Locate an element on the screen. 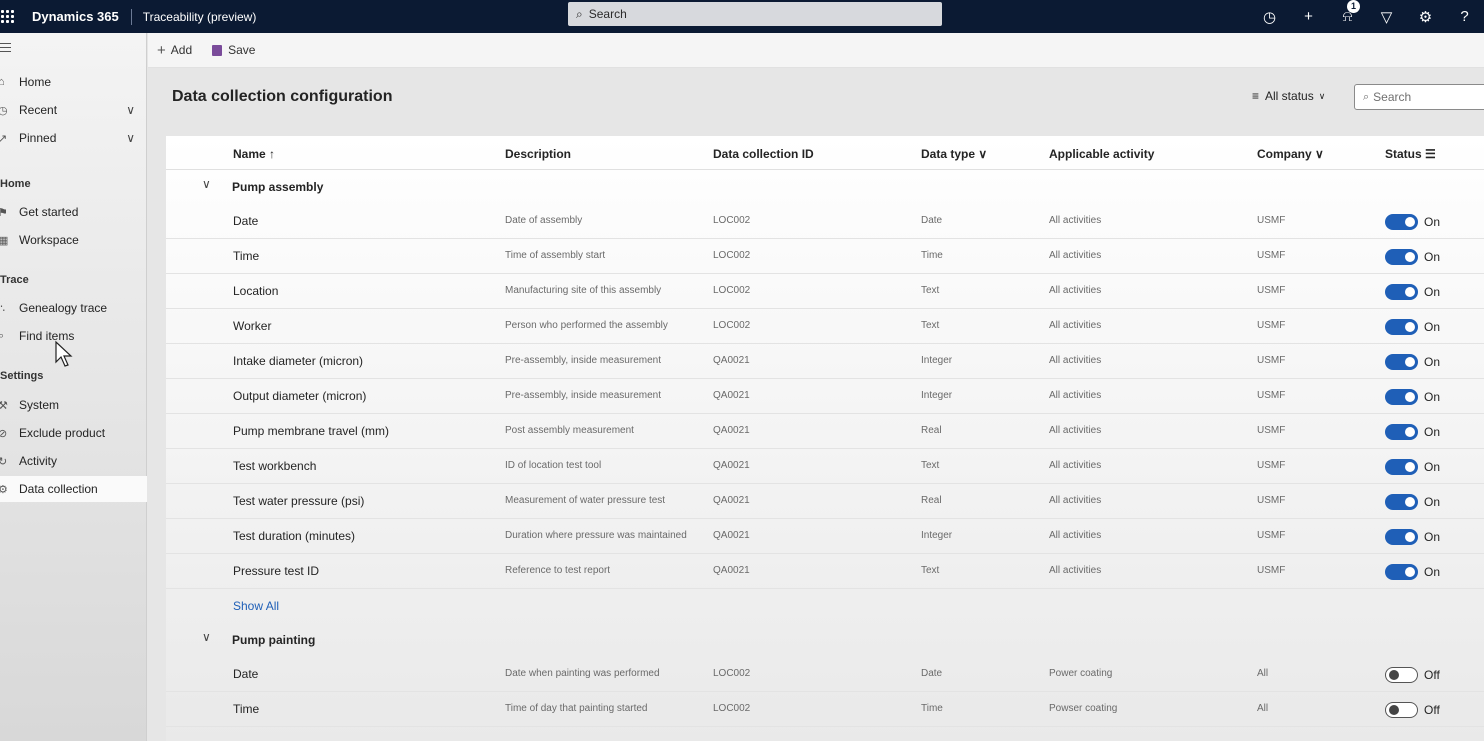 This screenshot has height=741, width=1484. status-filter-dropdown: ≡ All status ∨ is located at coordinates (1288, 96).